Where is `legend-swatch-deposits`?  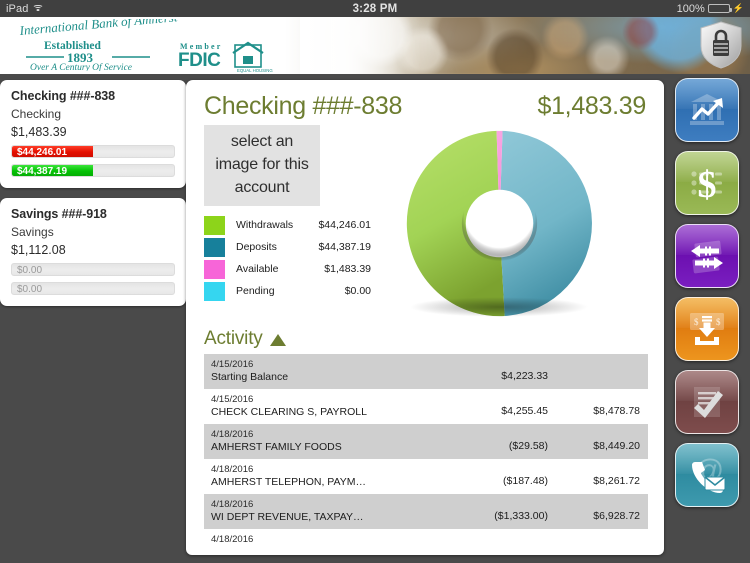 legend-swatch-deposits is located at coordinates (214, 247).